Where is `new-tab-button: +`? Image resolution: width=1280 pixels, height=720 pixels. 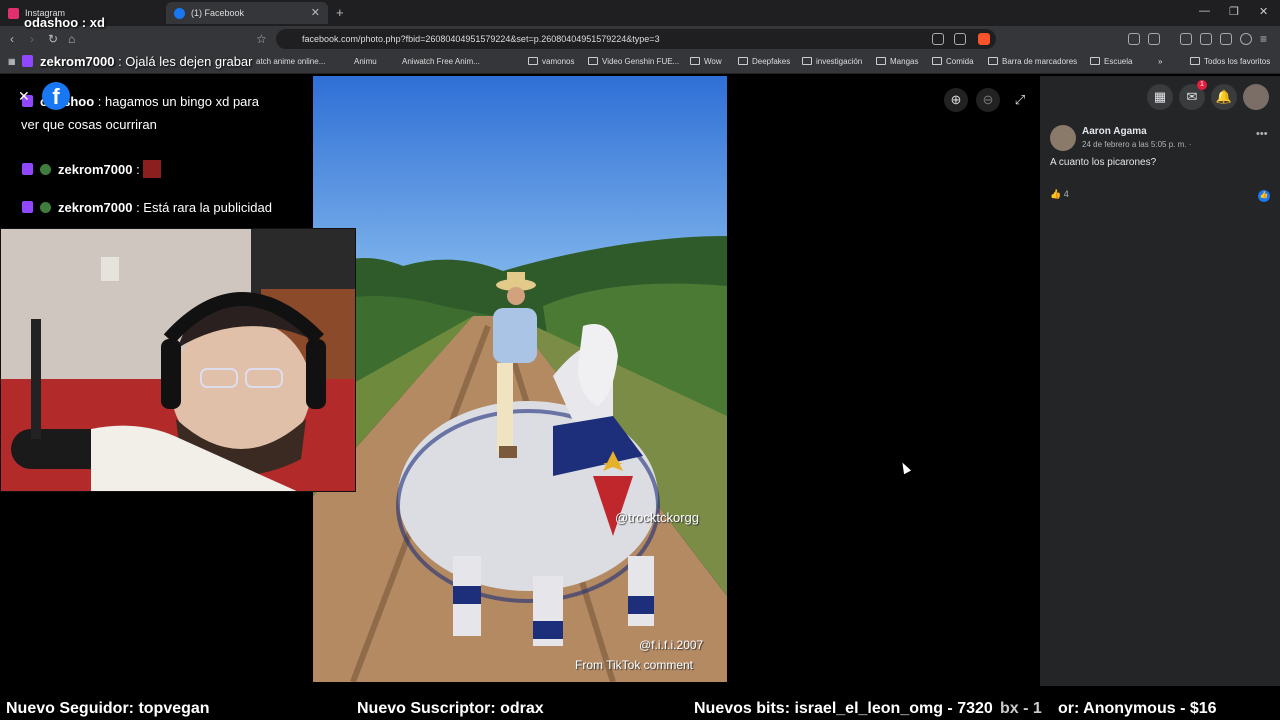
new-tab-button: + is located at coordinates (340, 12).